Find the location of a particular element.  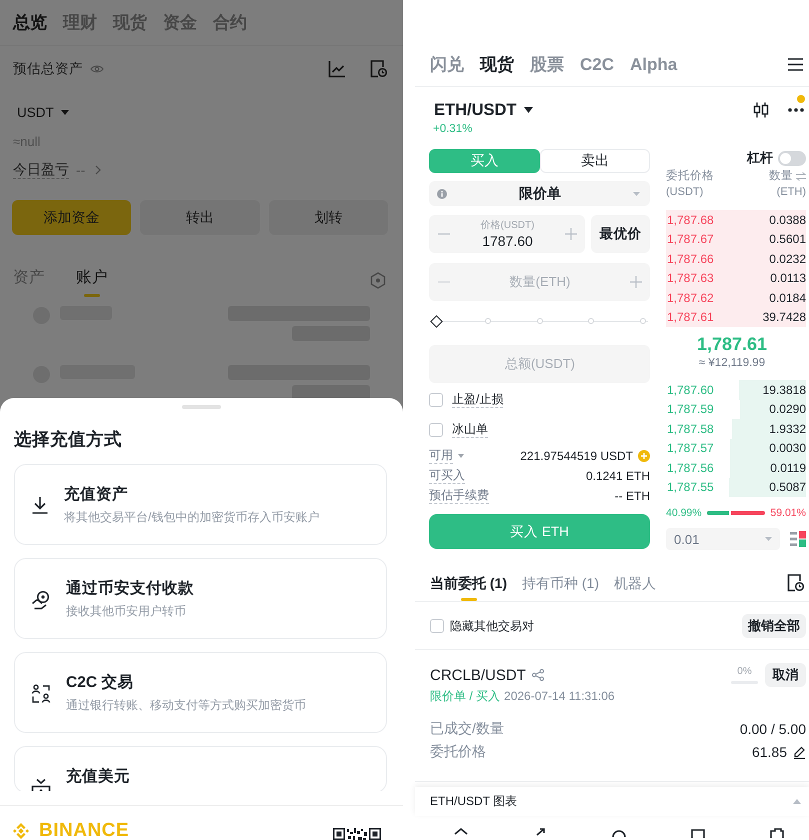

ask-amount: 0.5601 is located at coordinates (787, 239).